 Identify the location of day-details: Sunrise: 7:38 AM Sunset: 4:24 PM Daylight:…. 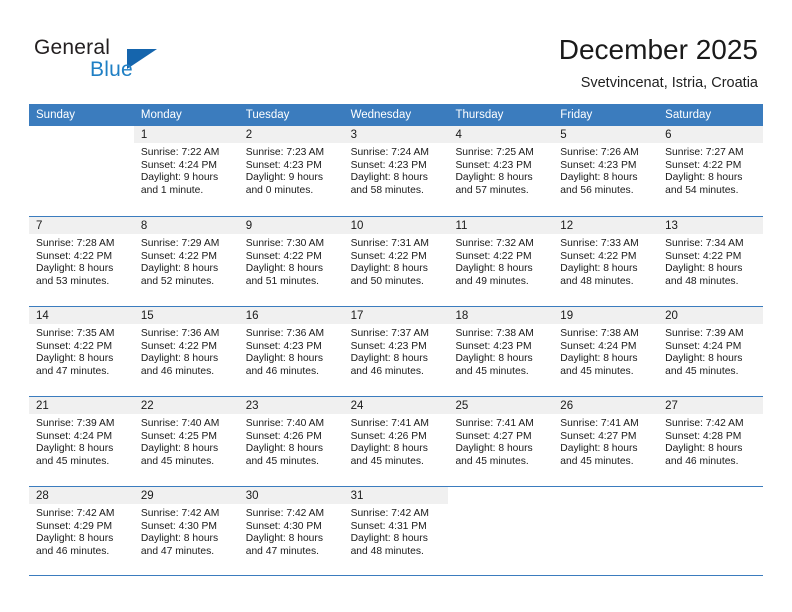
(605, 351).